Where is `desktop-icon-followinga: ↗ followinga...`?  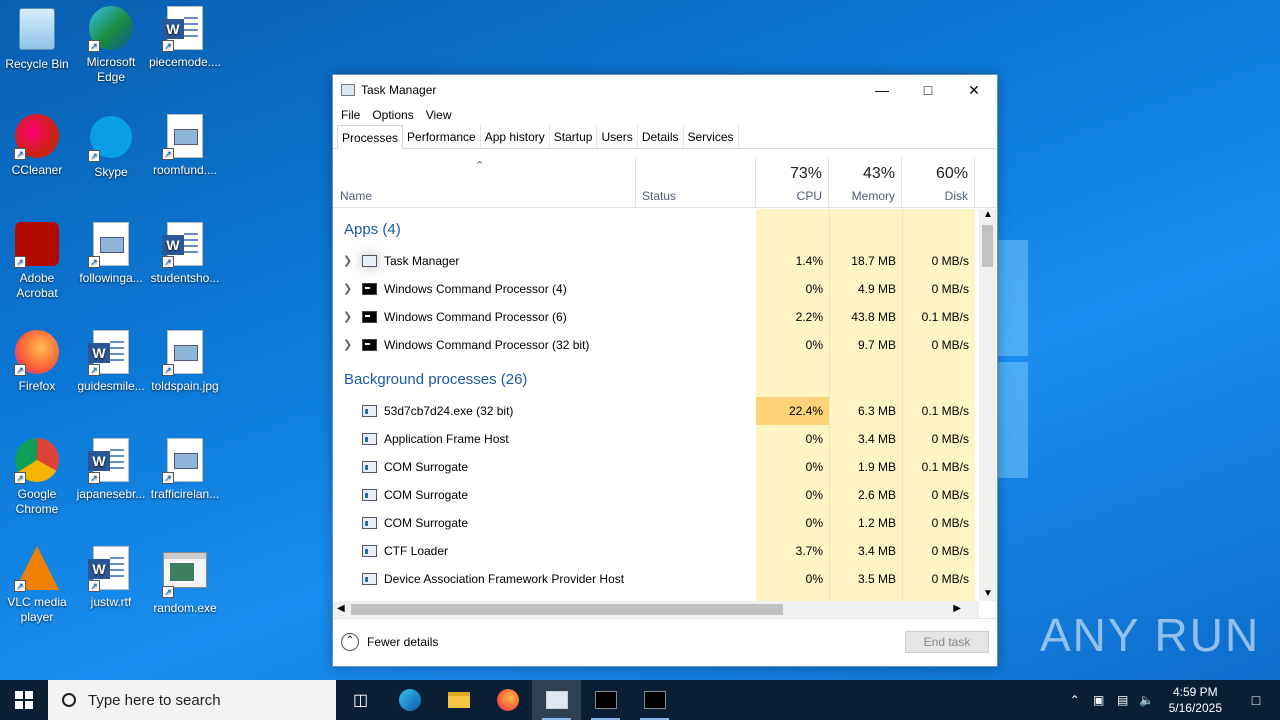 desktop-icon-followinga: ↗ followinga... is located at coordinates (111, 254).